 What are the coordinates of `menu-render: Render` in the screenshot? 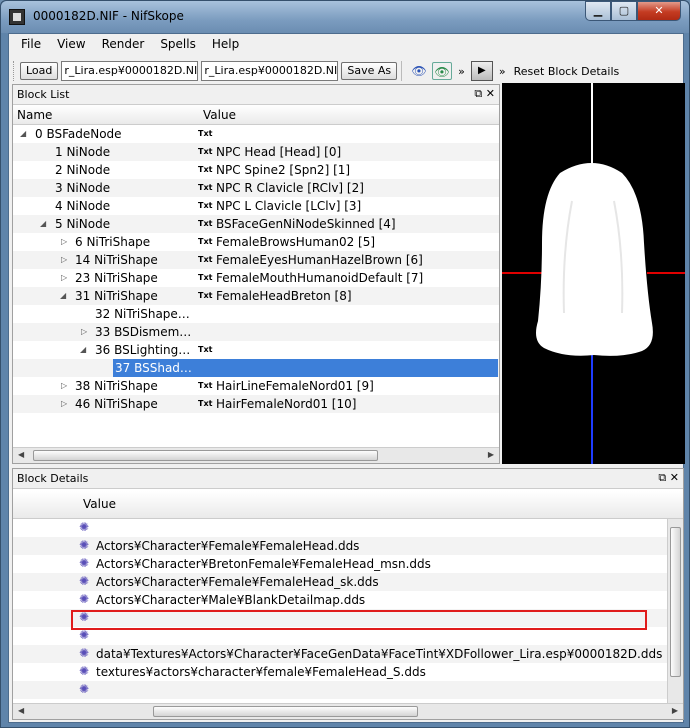 It's located at (123, 45).